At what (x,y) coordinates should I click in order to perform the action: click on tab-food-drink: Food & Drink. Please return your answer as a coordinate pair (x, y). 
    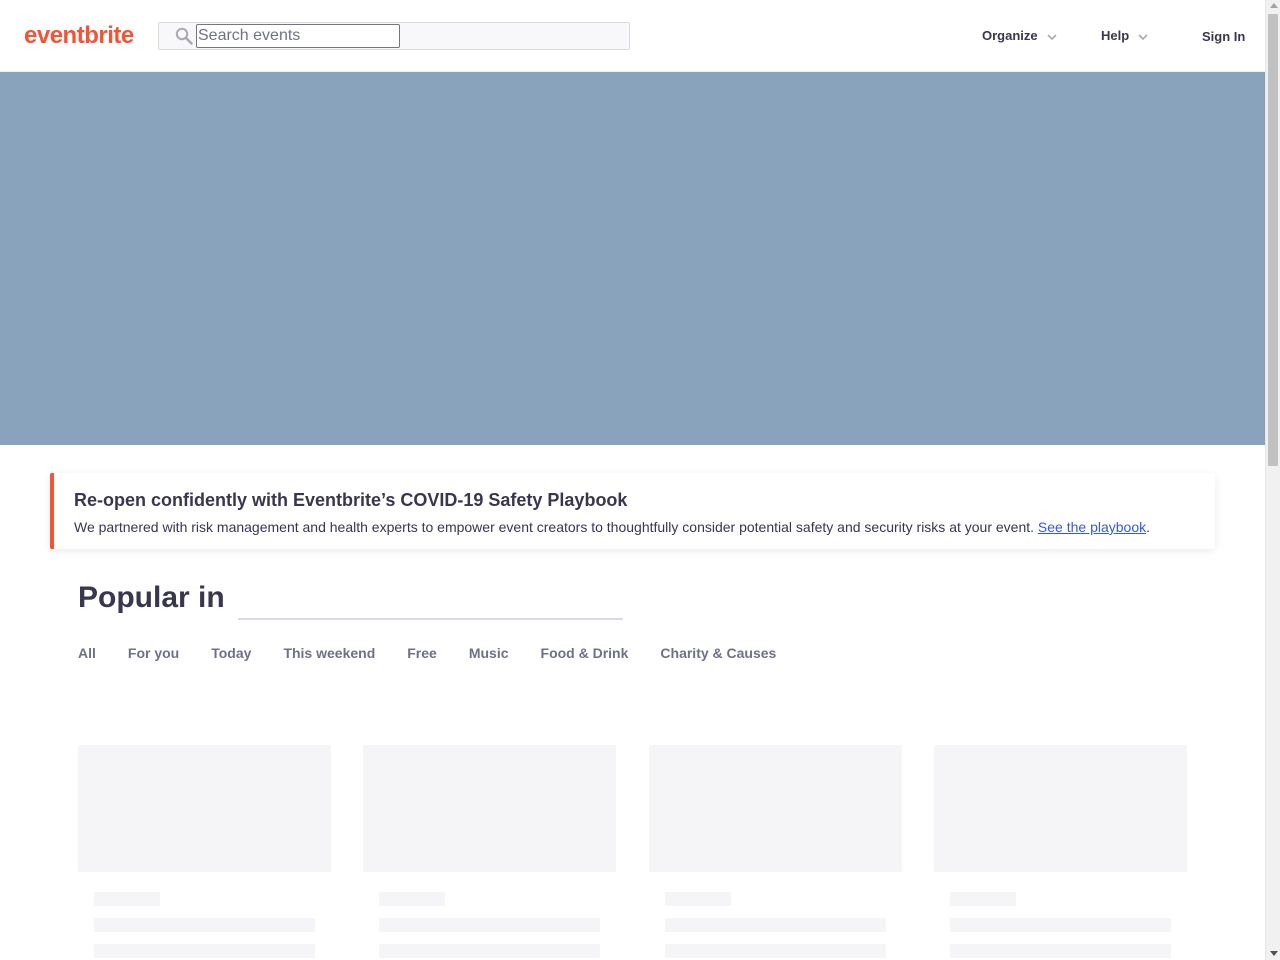
    Looking at the image, I should click on (585, 654).